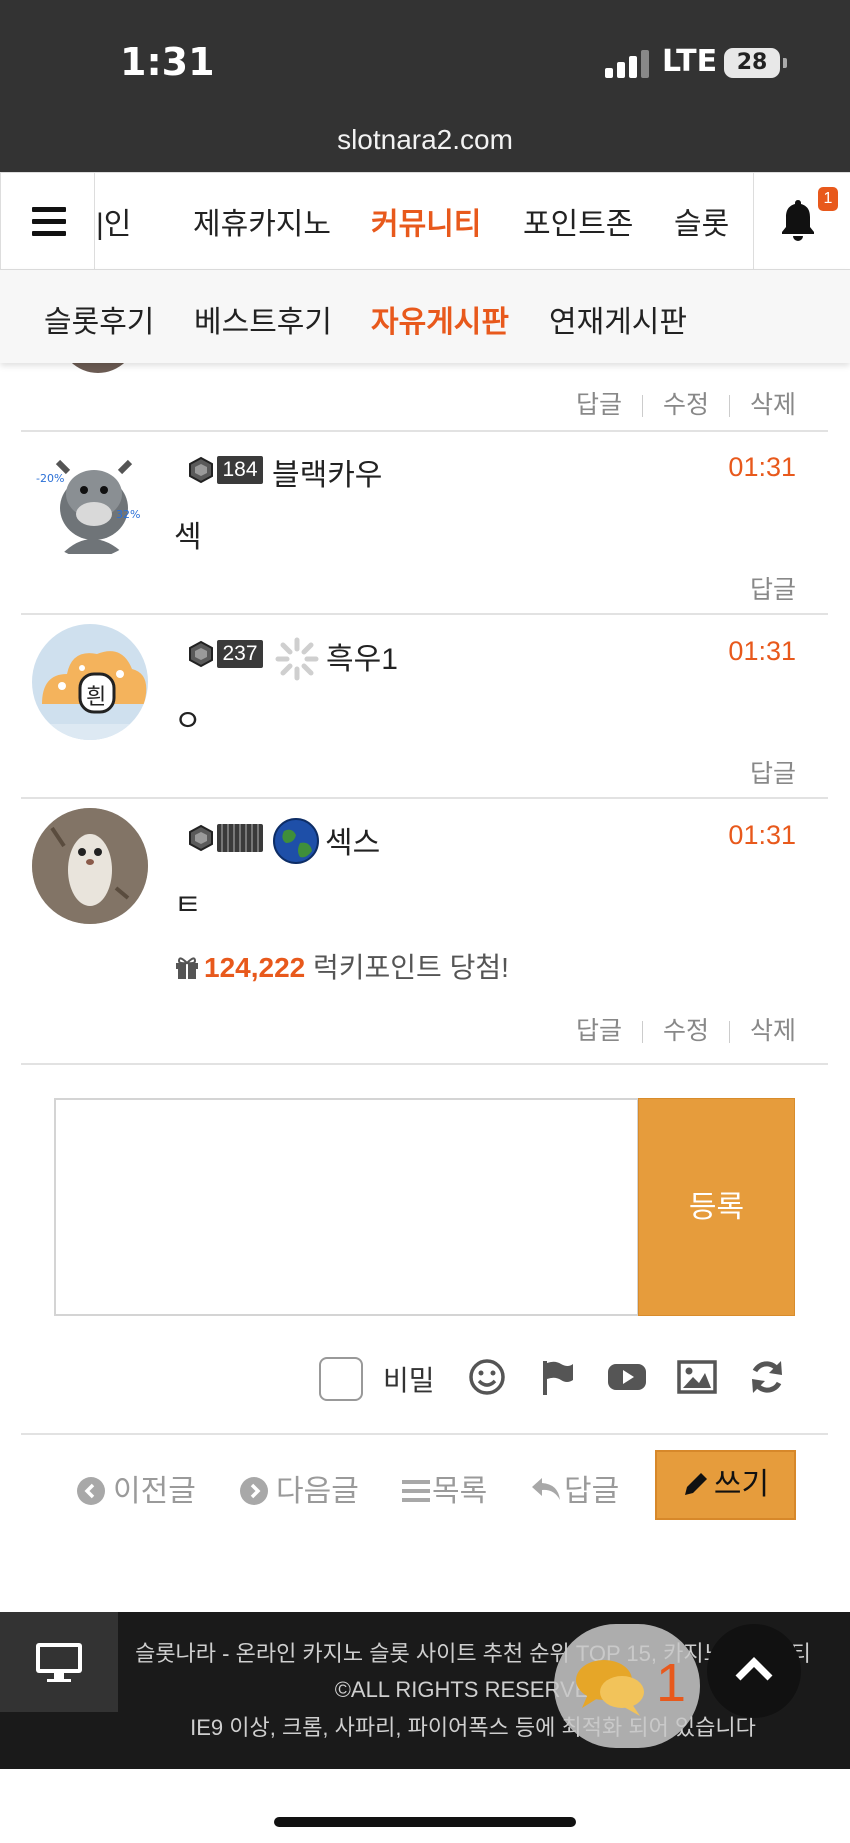 The width and height of the screenshot is (850, 1843). What do you see at coordinates (90, 866) in the screenshot?
I see `avatar` at bounding box center [90, 866].